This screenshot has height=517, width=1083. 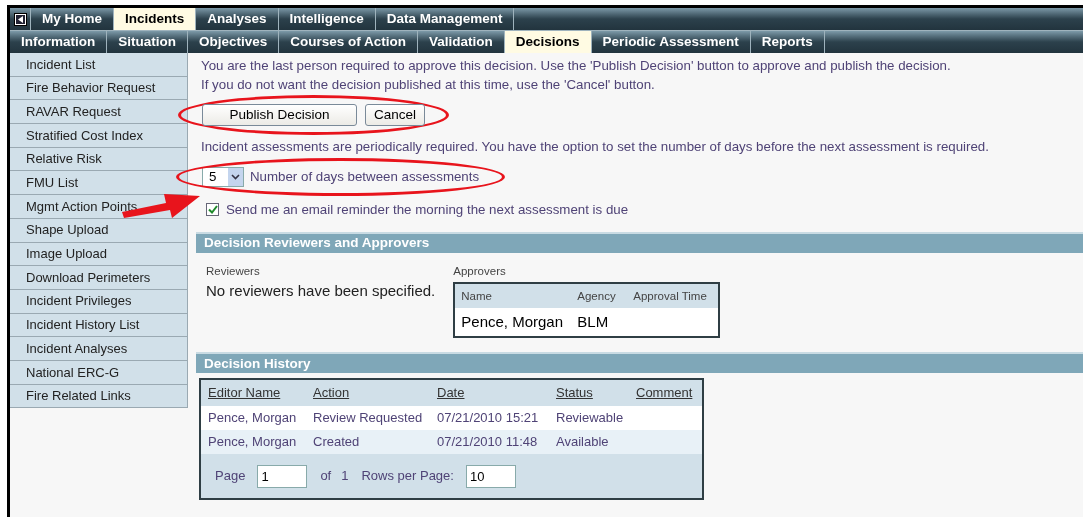 I want to click on column-header: Status, so click(x=596, y=393).